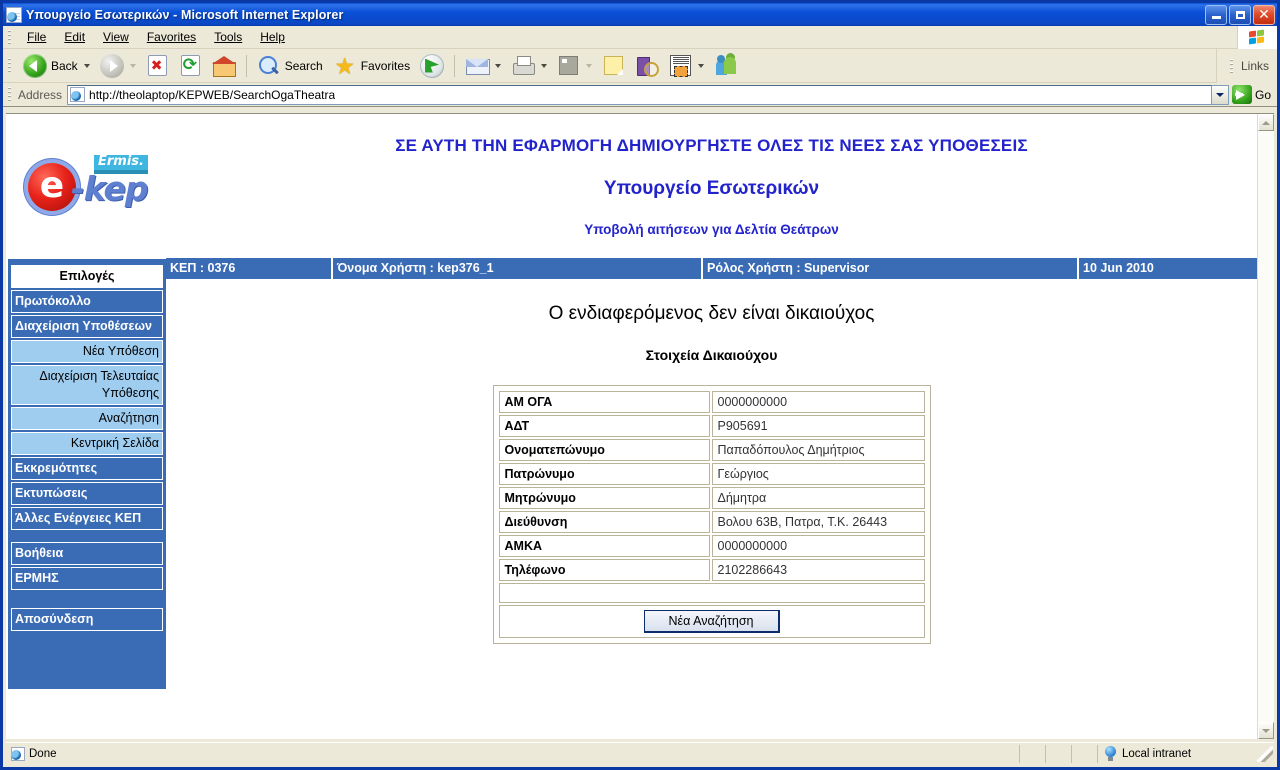 This screenshot has height=770, width=1280. What do you see at coordinates (711, 313) in the screenshot?
I see `page-title: Ο ενδιαφερόμενος δεν είναι δικαιούχος` at bounding box center [711, 313].